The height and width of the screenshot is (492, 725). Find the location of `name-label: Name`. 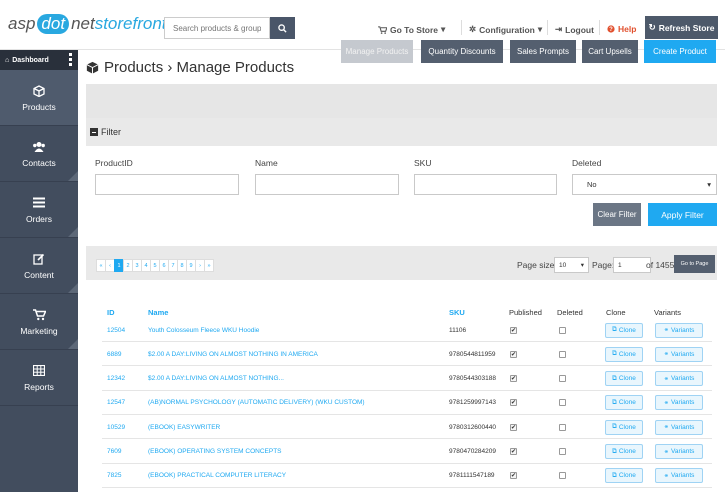

name-label: Name is located at coordinates (266, 163).